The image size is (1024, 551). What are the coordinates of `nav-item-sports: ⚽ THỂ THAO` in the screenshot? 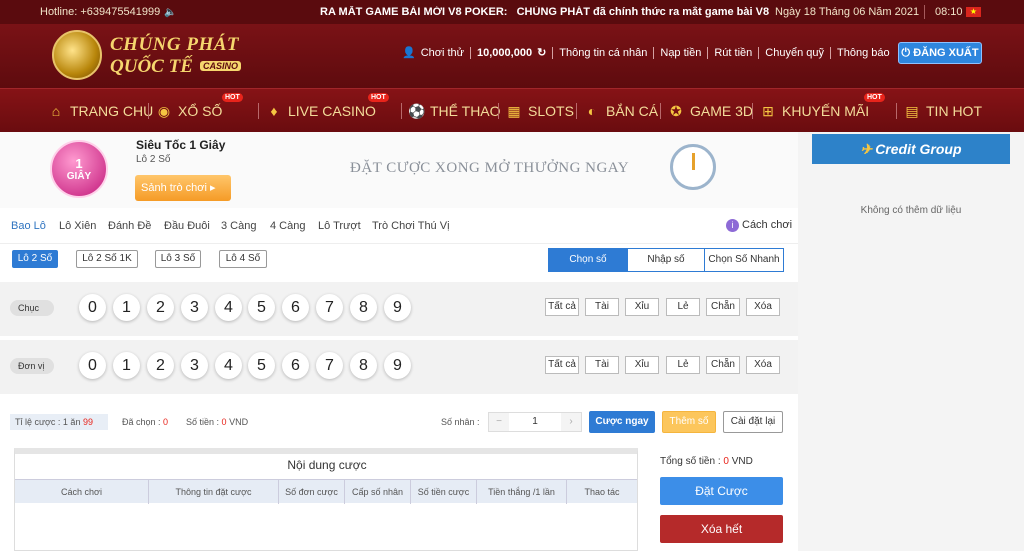 It's located at (454, 111).